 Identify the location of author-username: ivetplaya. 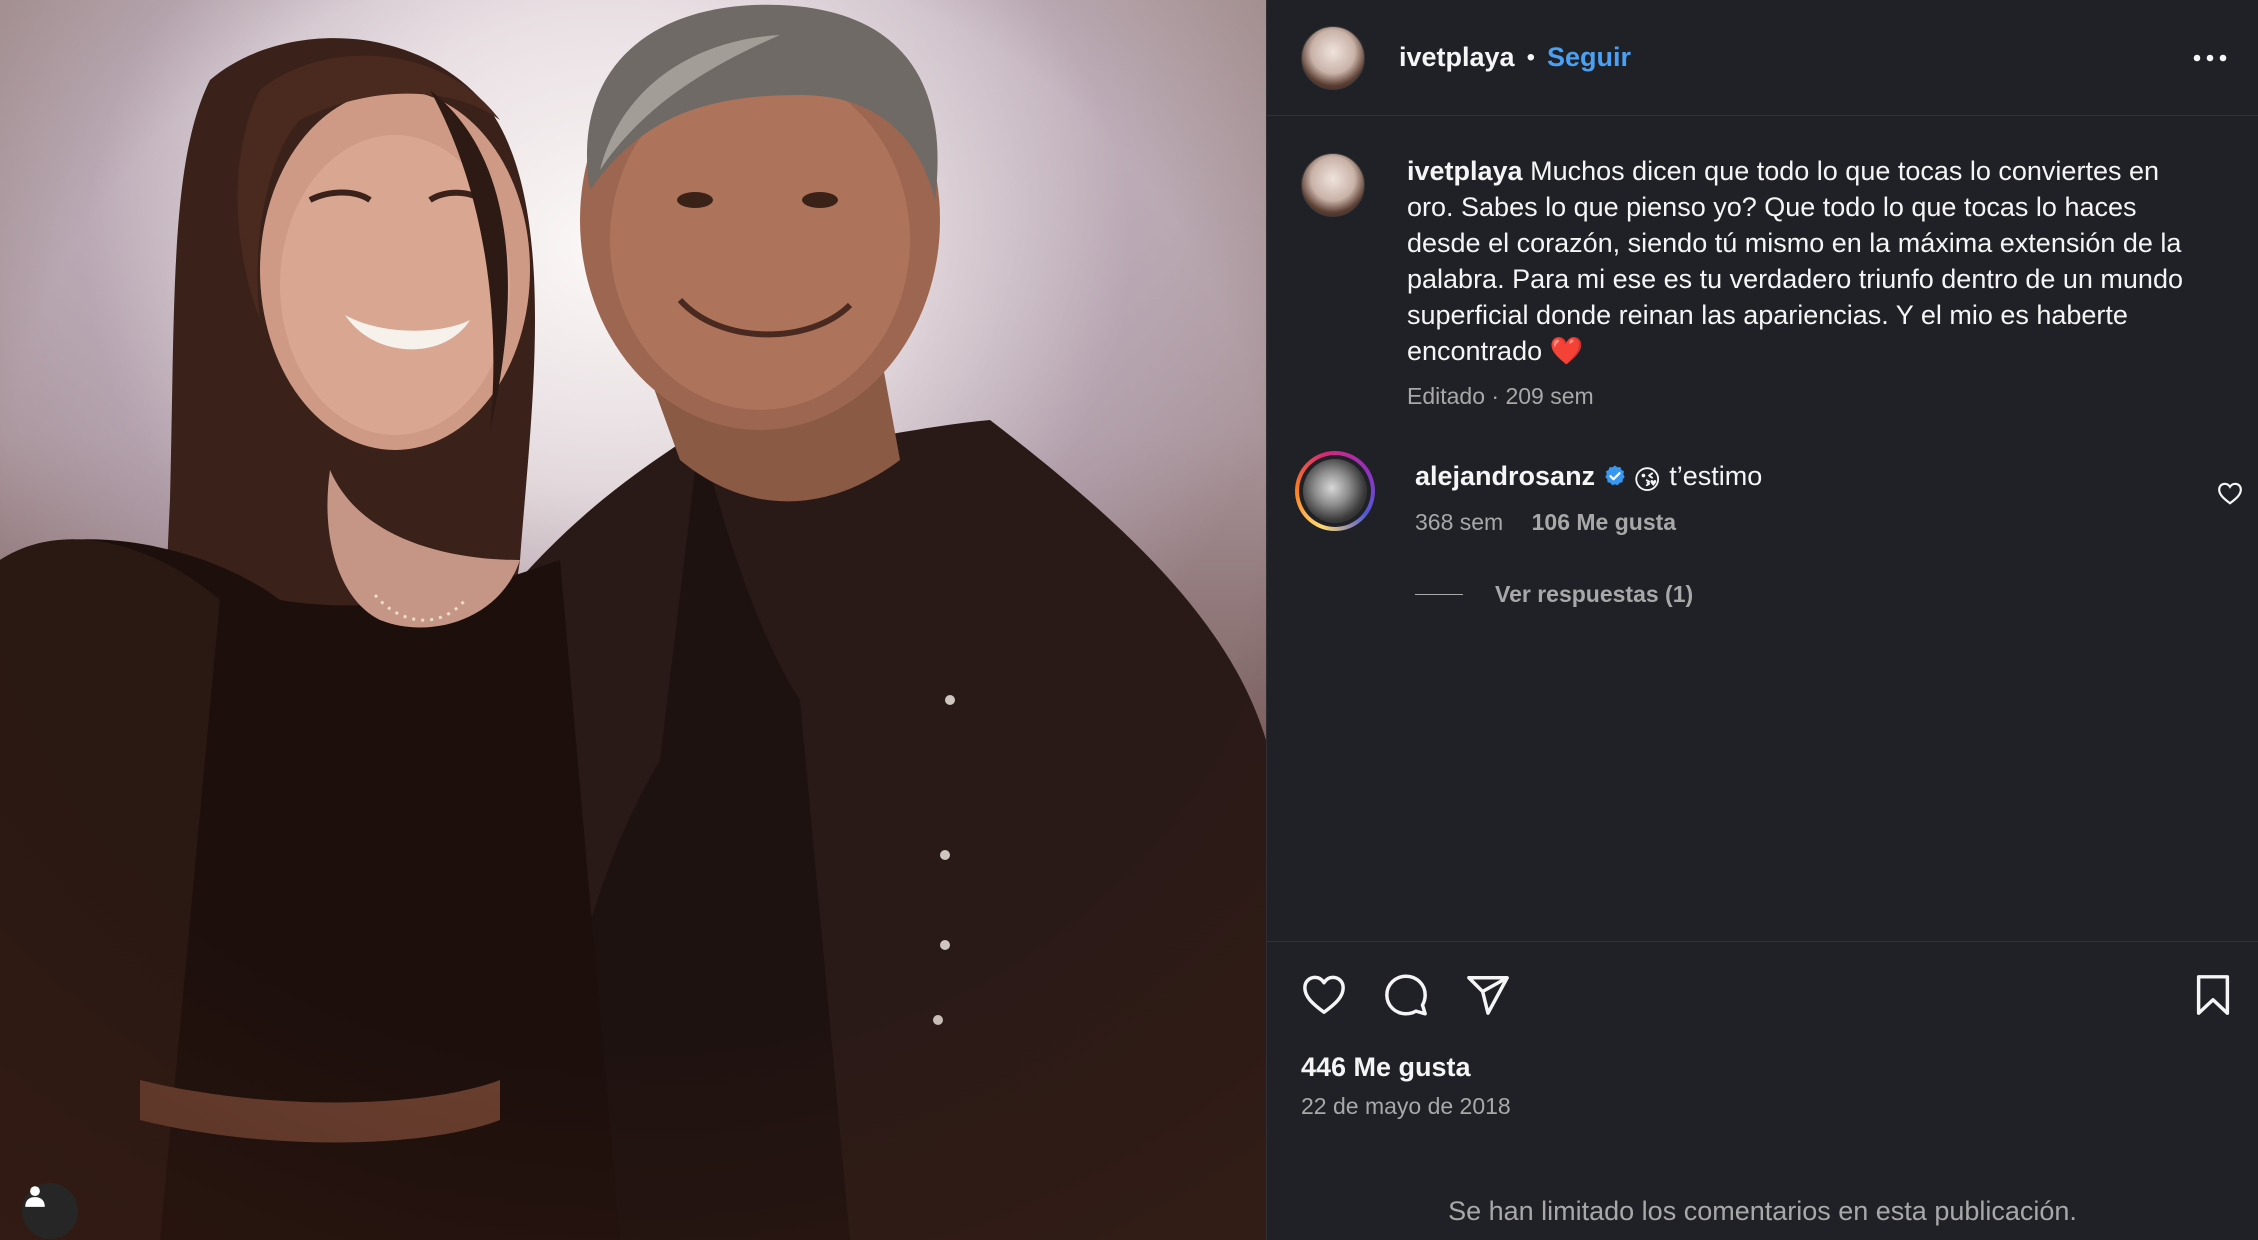
(1457, 57).